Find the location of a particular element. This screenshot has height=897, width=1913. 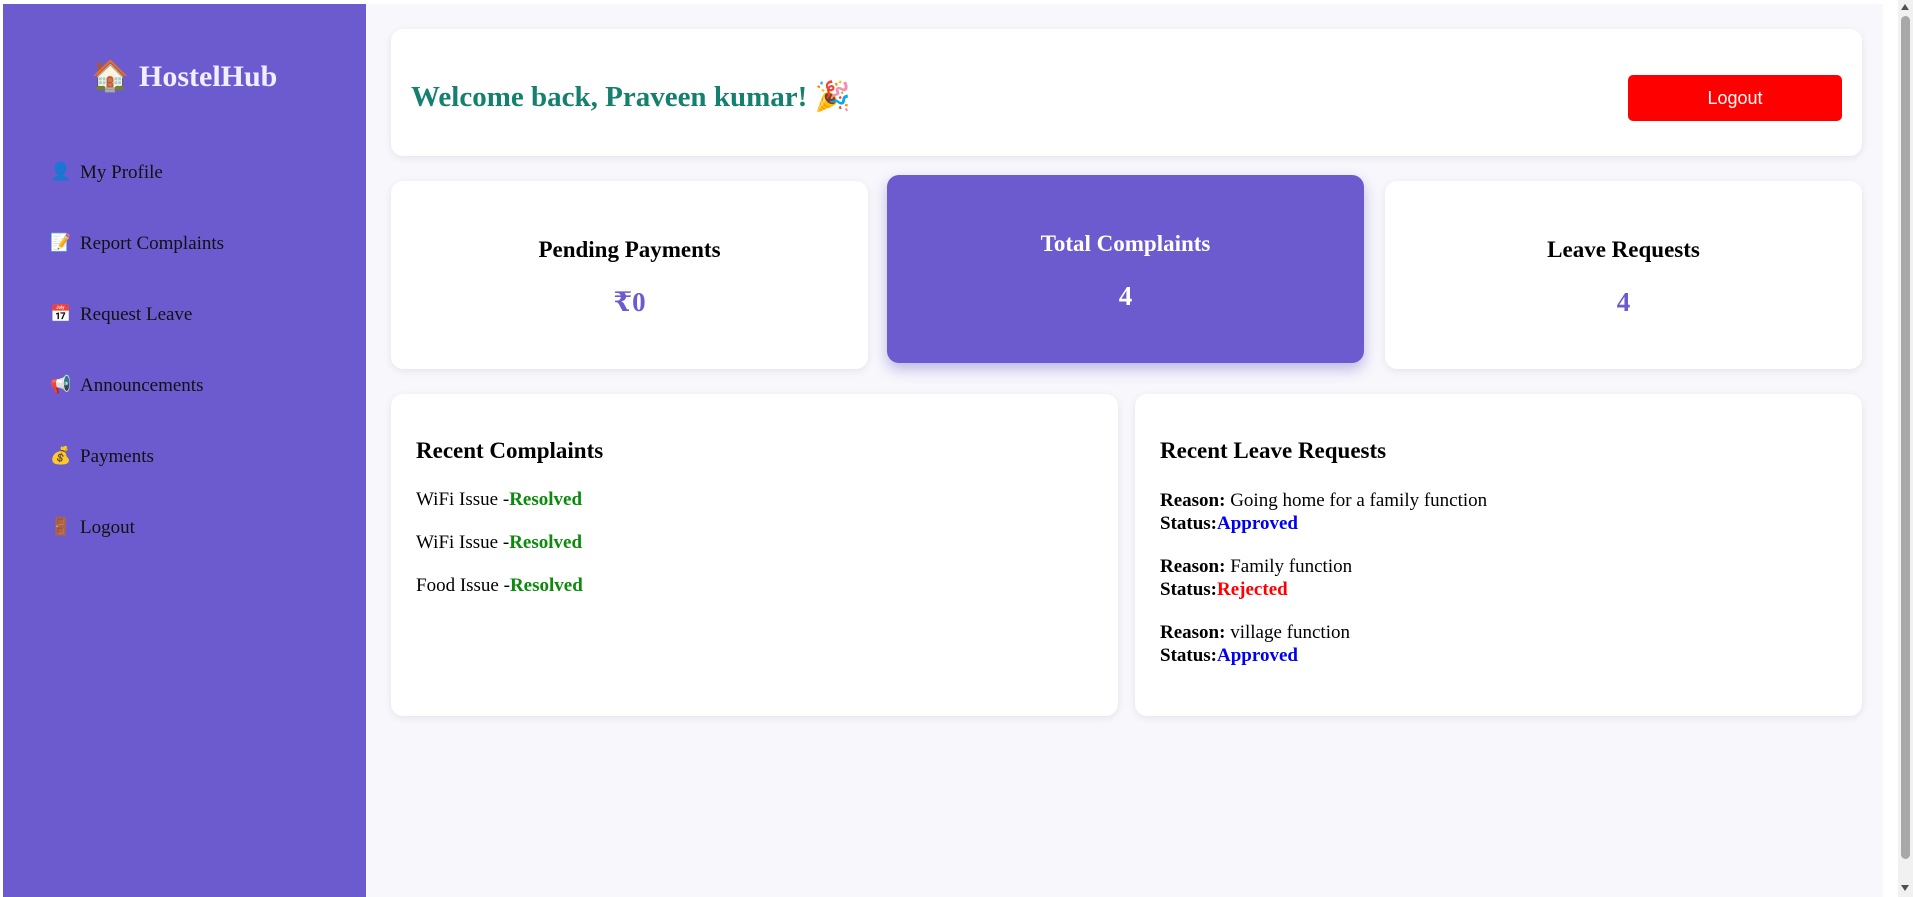

sidebar-item-label: Logout is located at coordinates (107, 527).